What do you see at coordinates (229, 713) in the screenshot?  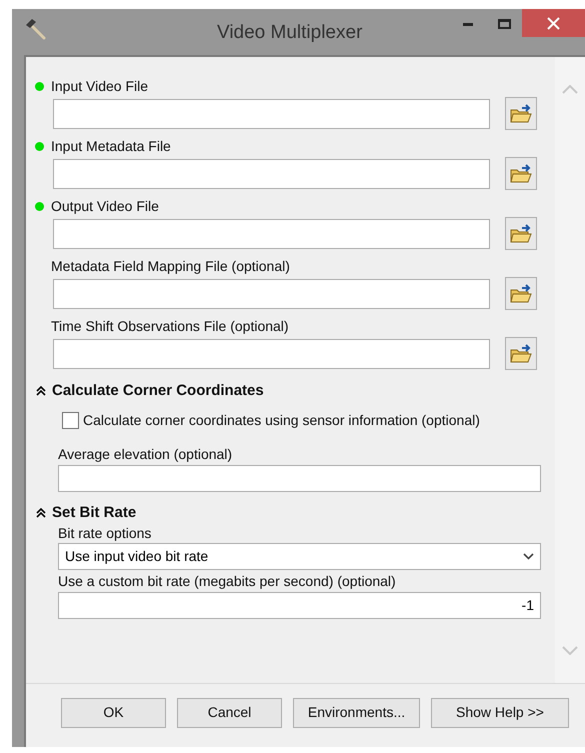 I see `dialog-button: Cancel` at bounding box center [229, 713].